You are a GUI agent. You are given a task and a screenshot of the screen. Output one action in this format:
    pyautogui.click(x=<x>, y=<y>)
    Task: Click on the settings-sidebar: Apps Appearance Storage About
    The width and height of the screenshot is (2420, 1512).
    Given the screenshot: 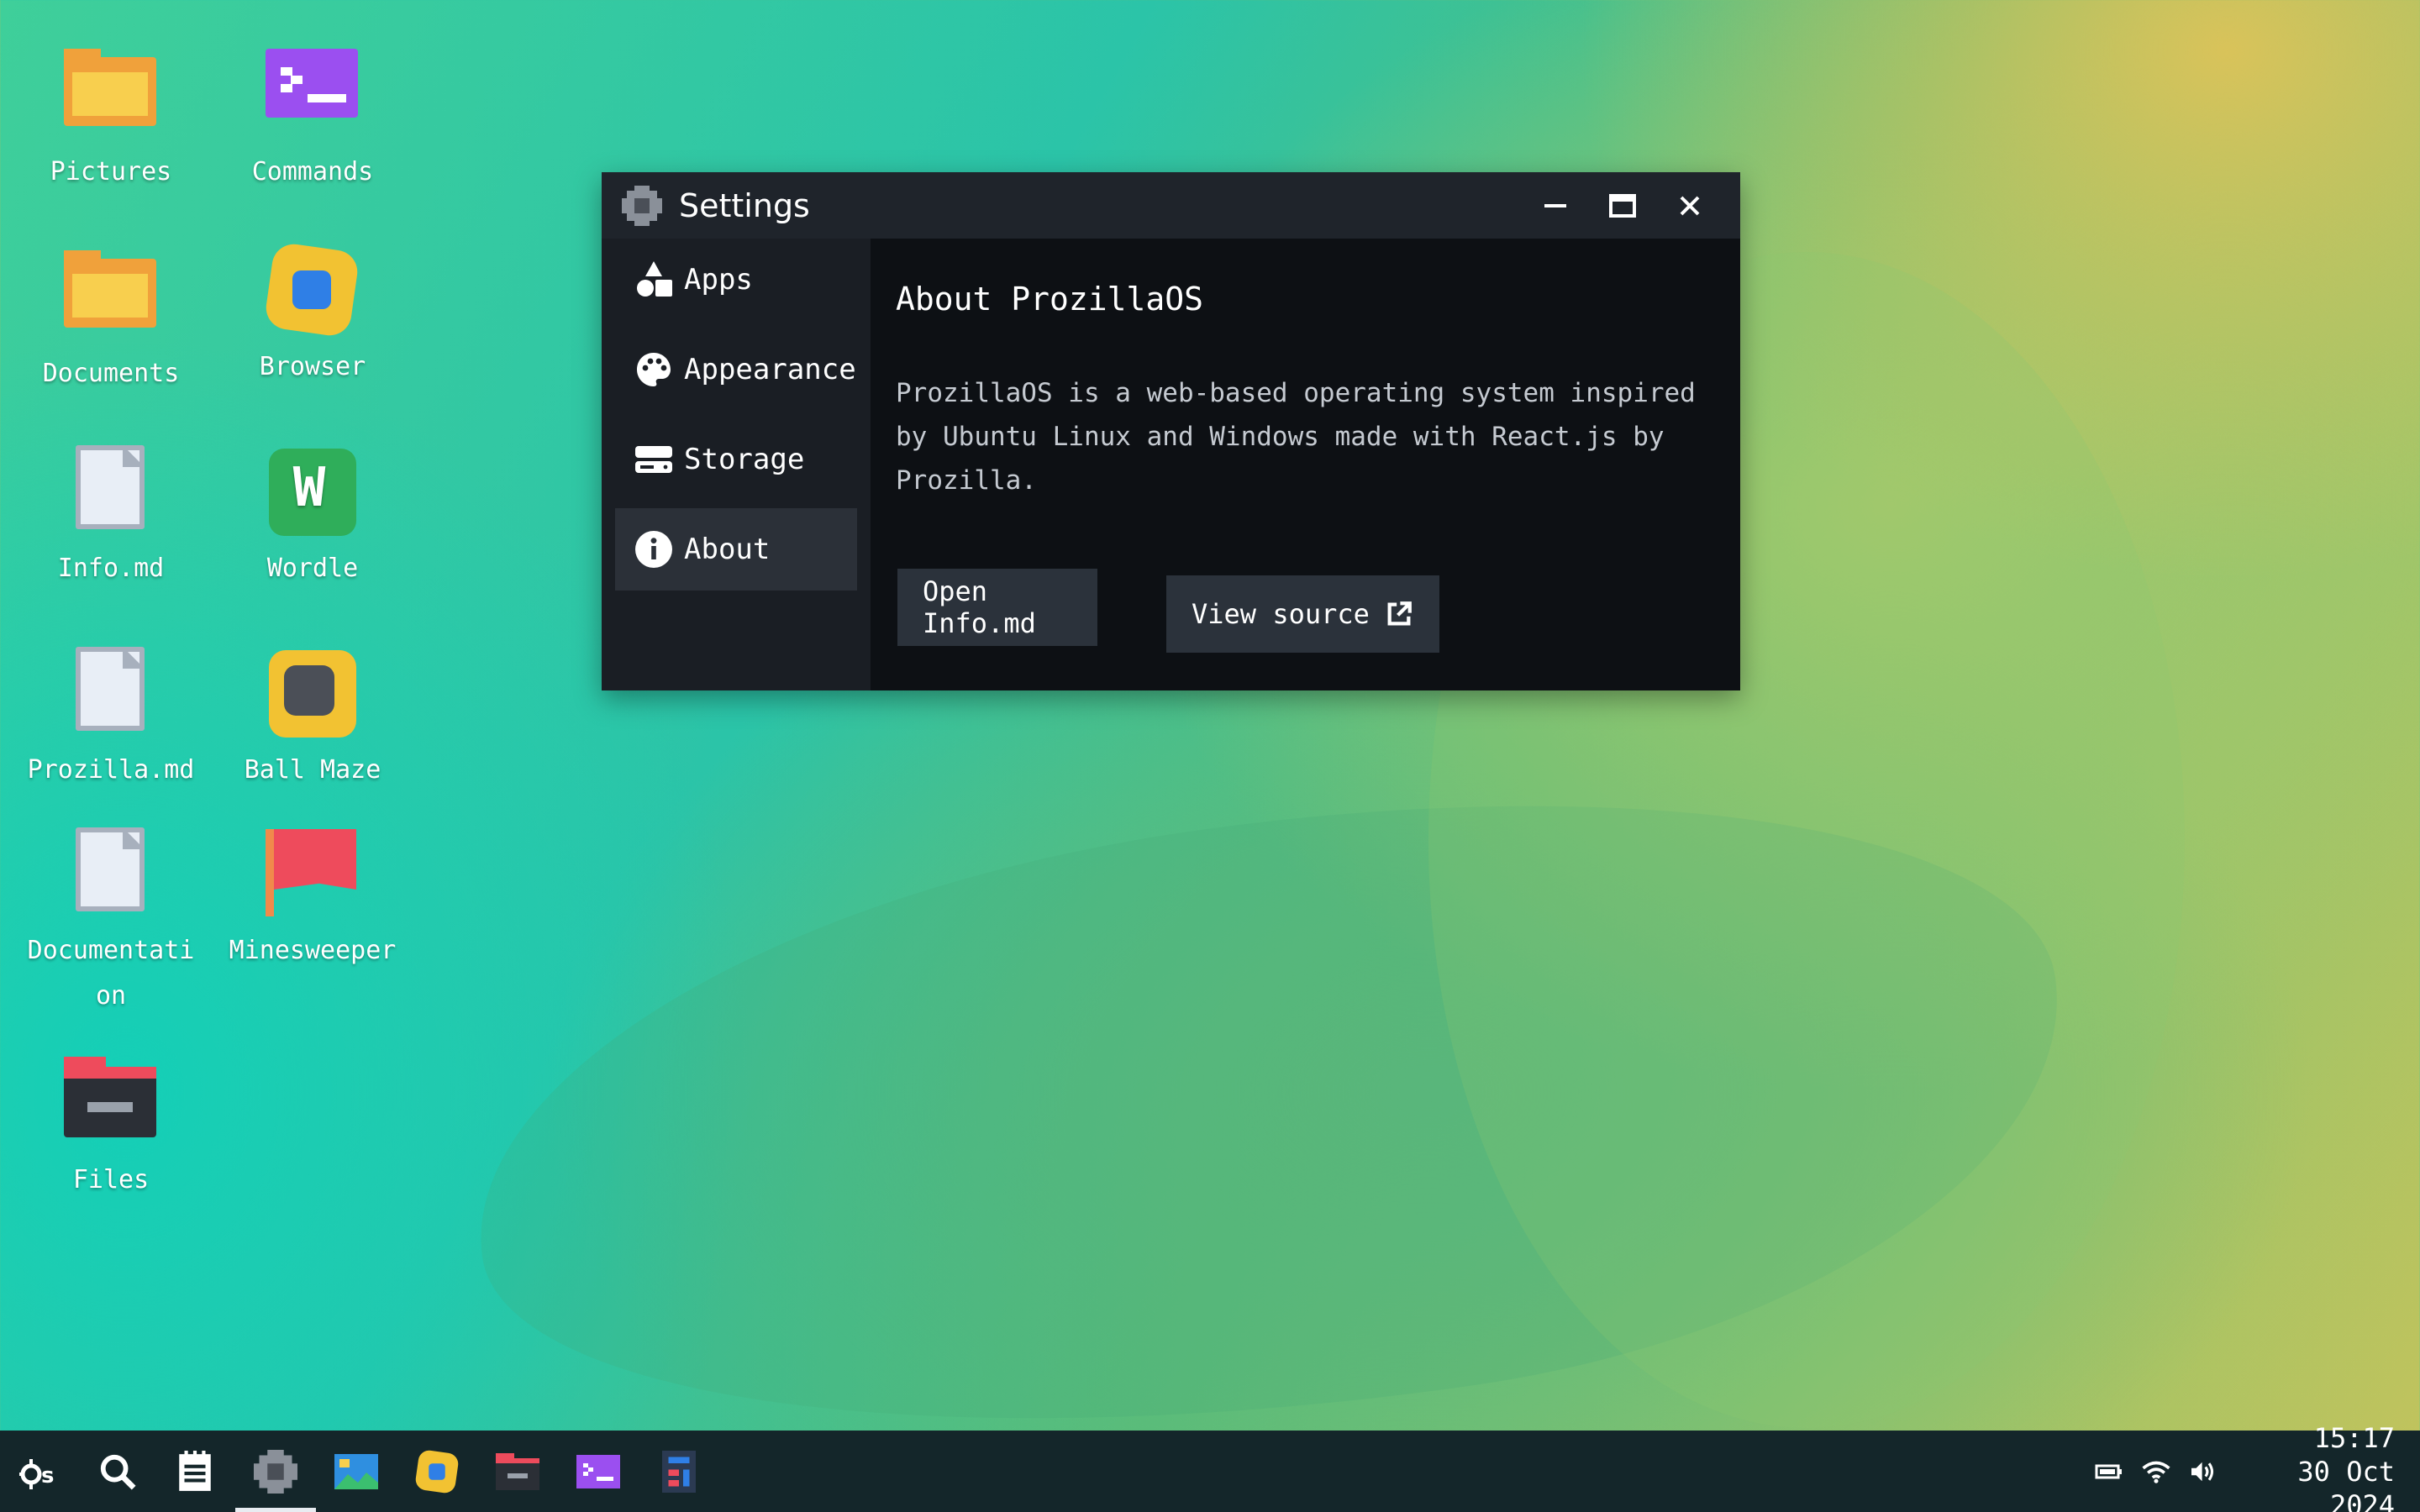 What is the action you would take?
    pyautogui.click(x=736, y=464)
    